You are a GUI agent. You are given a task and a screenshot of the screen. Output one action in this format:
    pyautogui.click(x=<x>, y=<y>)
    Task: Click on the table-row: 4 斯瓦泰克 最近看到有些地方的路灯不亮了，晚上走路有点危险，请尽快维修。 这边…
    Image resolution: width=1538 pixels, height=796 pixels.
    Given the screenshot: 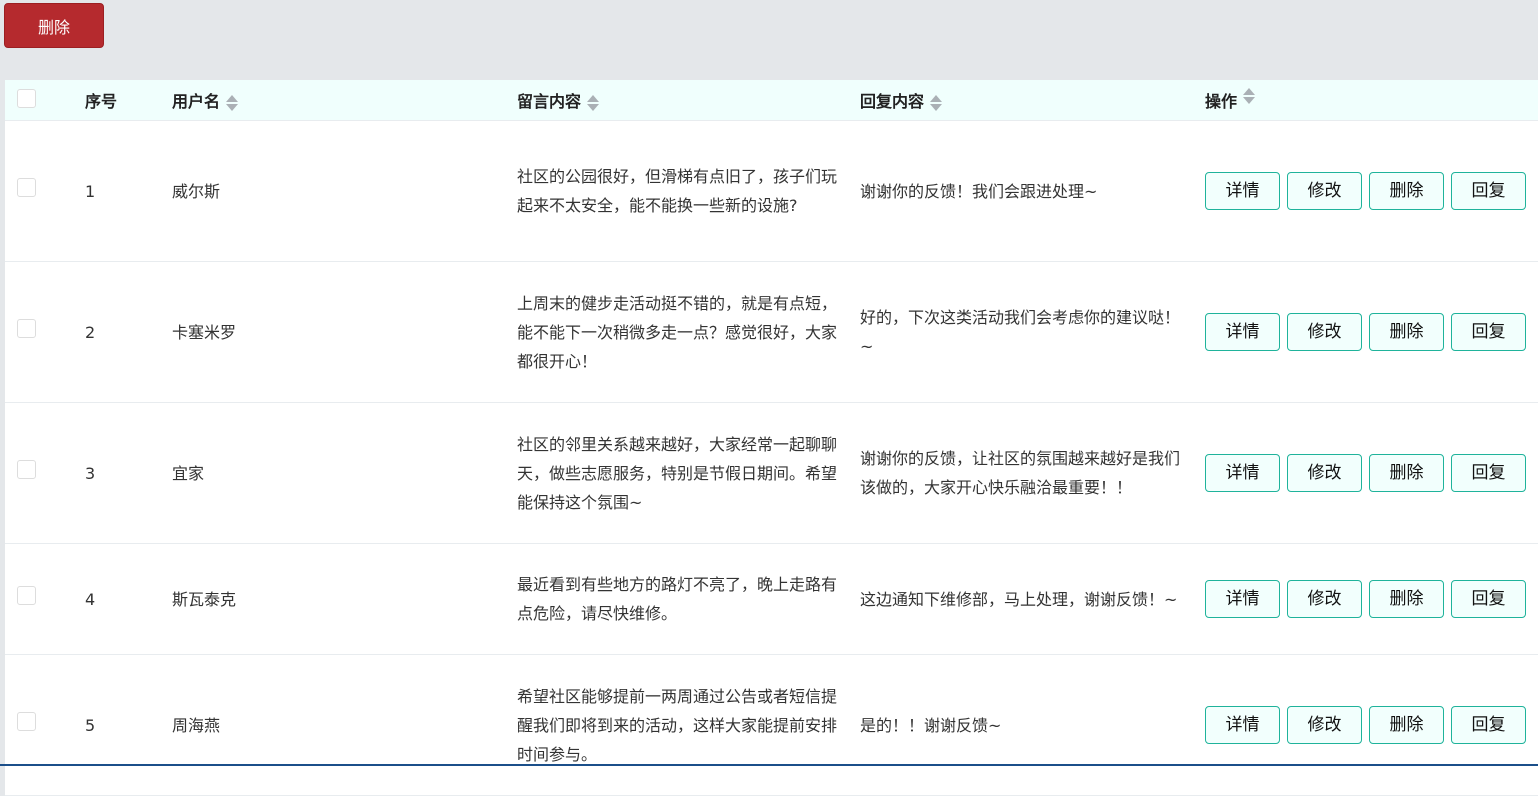 What is the action you would take?
    pyautogui.click(x=771, y=599)
    